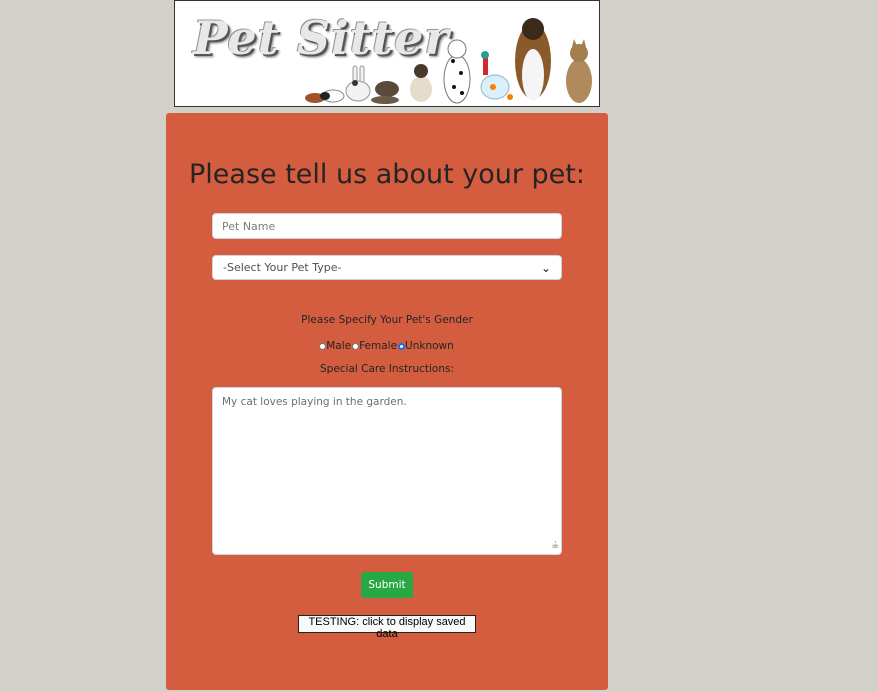  Describe the element at coordinates (323, 346) in the screenshot. I see `gender-radio-male` at that location.